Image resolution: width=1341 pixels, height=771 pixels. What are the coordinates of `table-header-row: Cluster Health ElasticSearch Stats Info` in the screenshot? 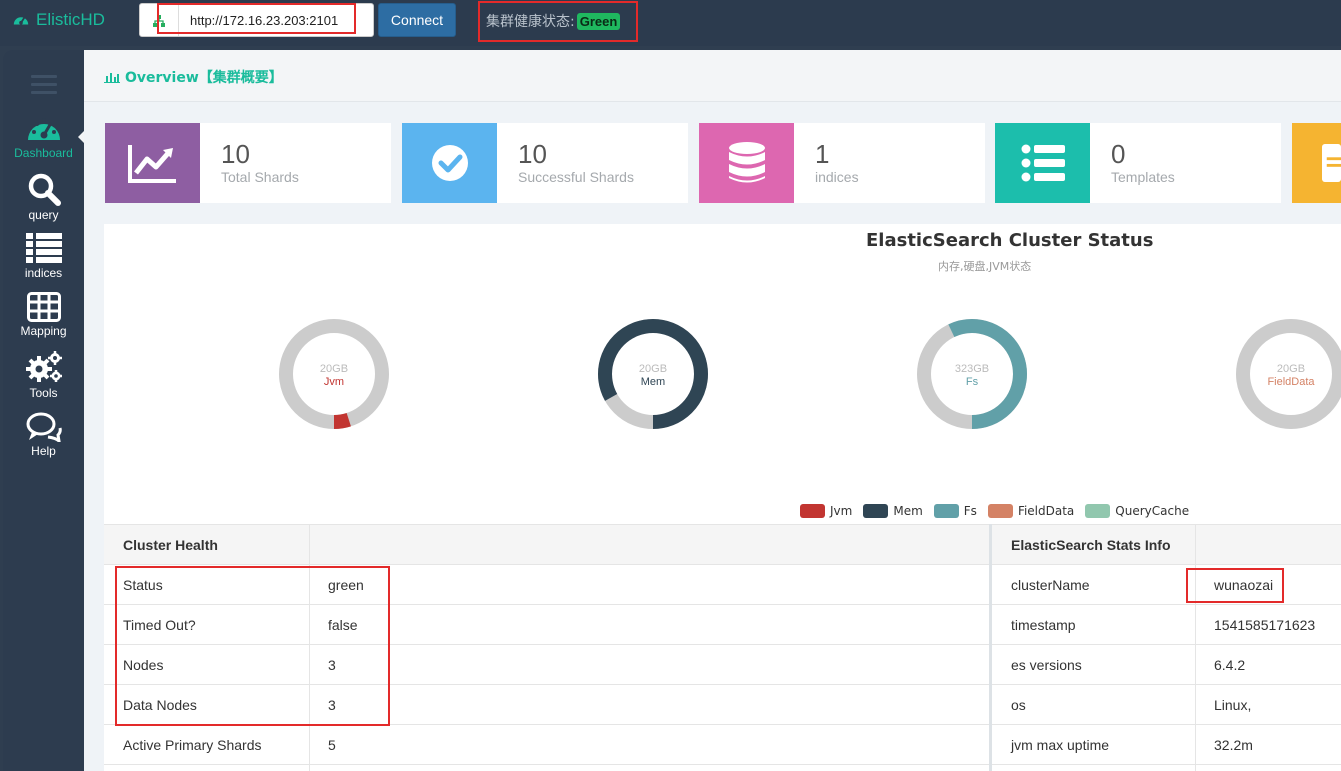 It's located at (722, 544).